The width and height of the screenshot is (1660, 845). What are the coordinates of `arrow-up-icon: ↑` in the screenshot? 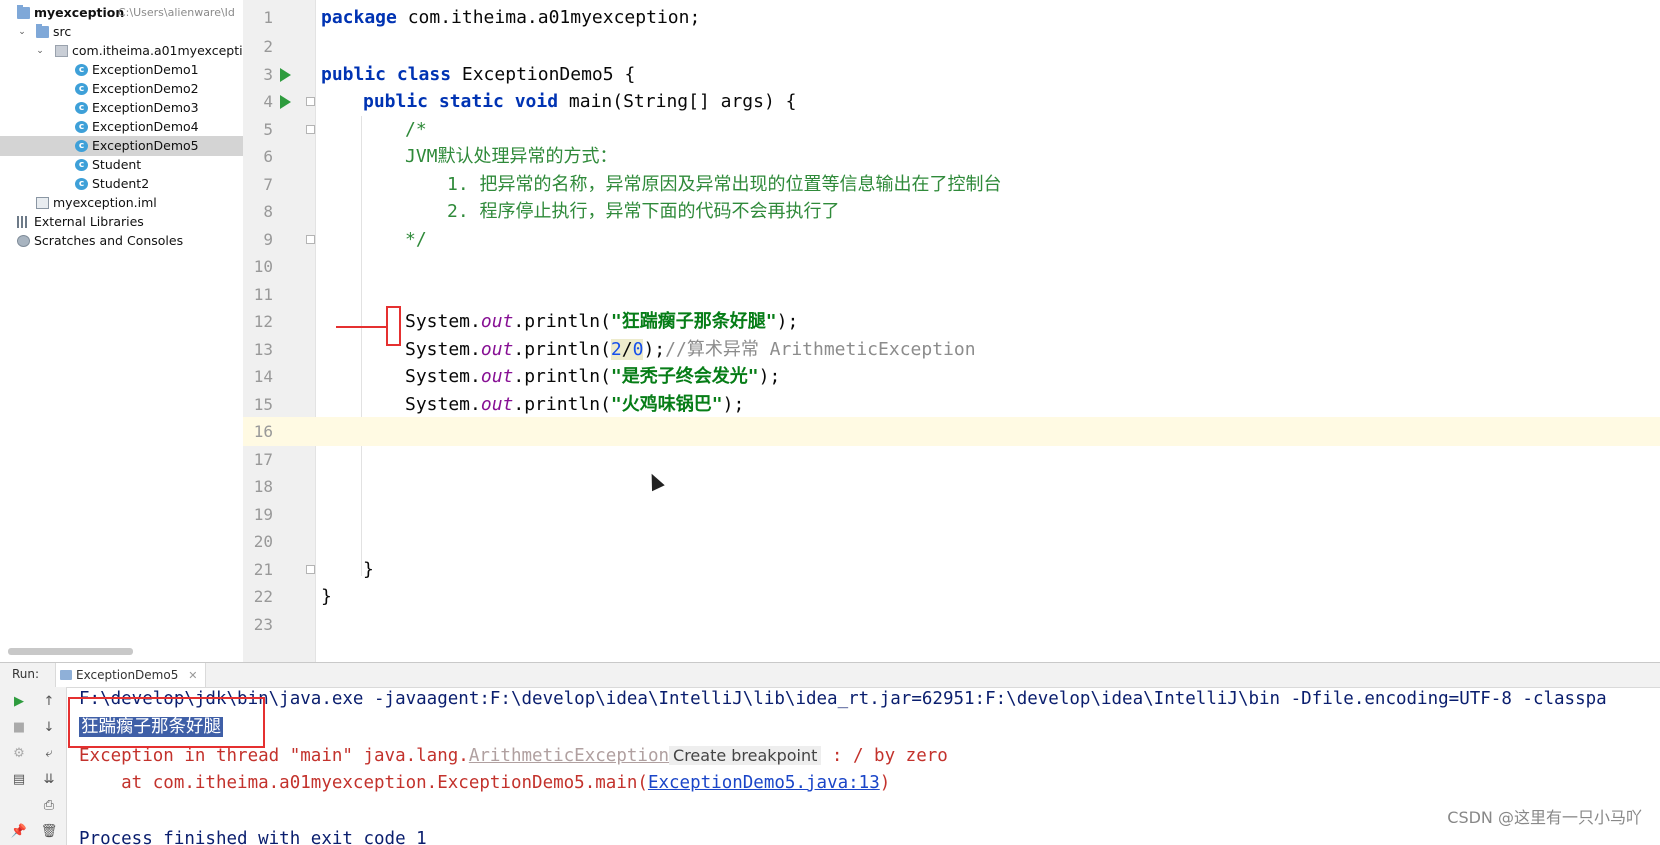 It's located at (49, 702).